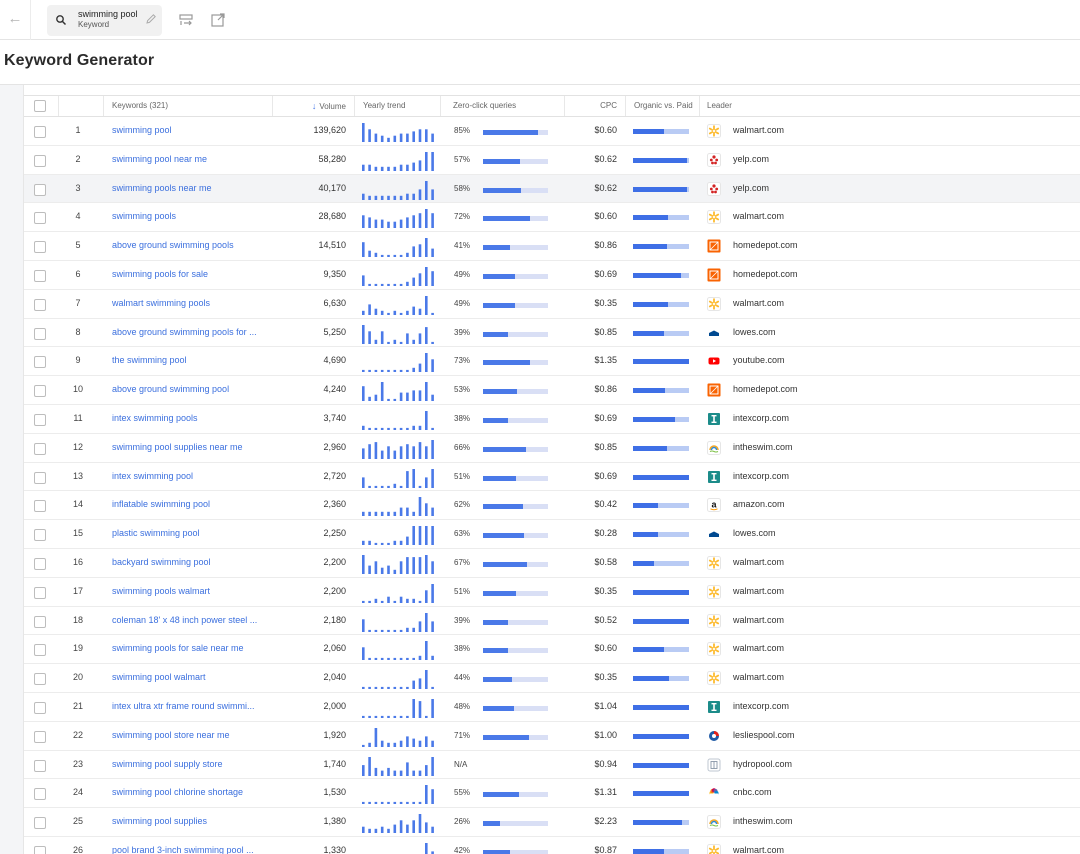  What do you see at coordinates (187, 106) in the screenshot?
I see `col-keywords: Keywords (321)` at bounding box center [187, 106].